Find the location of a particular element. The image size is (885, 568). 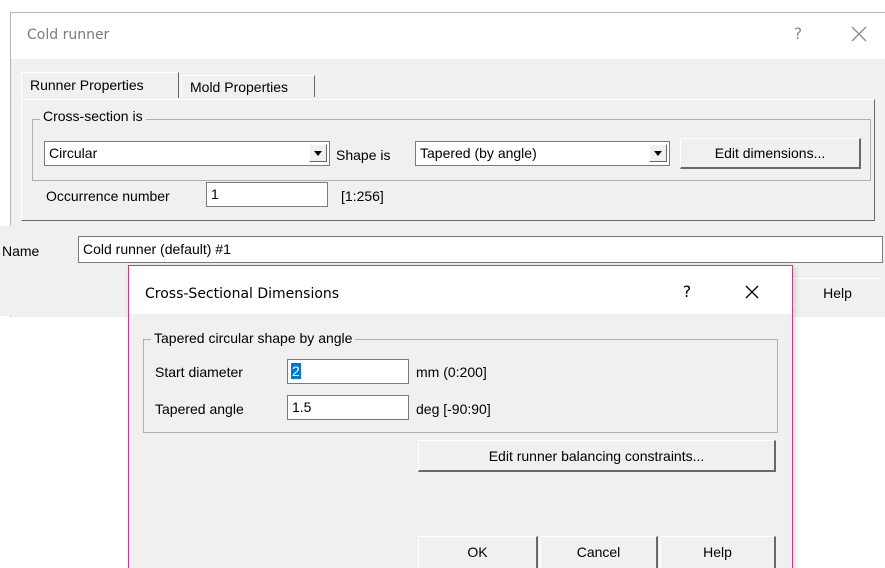

tapered-shape-group is located at coordinates (460, 386).